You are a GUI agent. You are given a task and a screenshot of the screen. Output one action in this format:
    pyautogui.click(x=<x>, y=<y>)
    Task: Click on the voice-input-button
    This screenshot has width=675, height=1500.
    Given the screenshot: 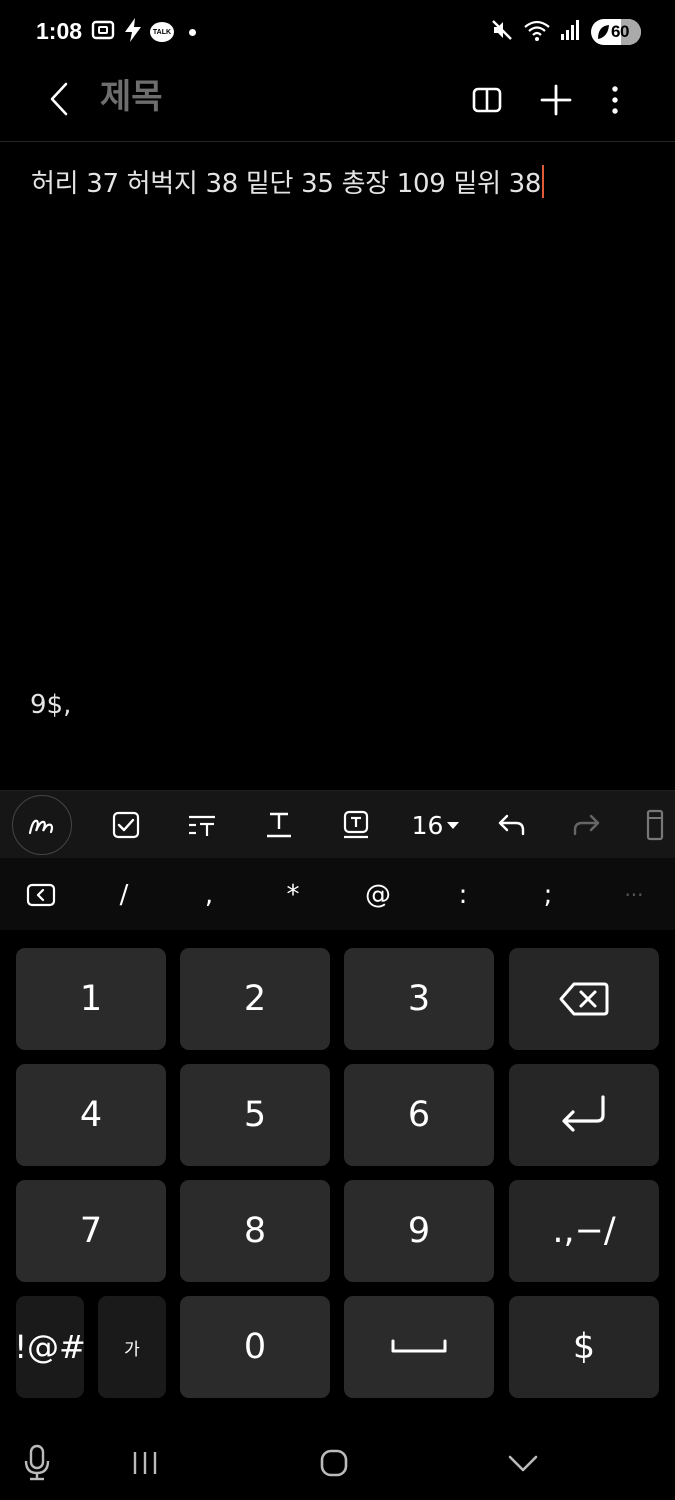 What is the action you would take?
    pyautogui.click(x=37, y=1463)
    